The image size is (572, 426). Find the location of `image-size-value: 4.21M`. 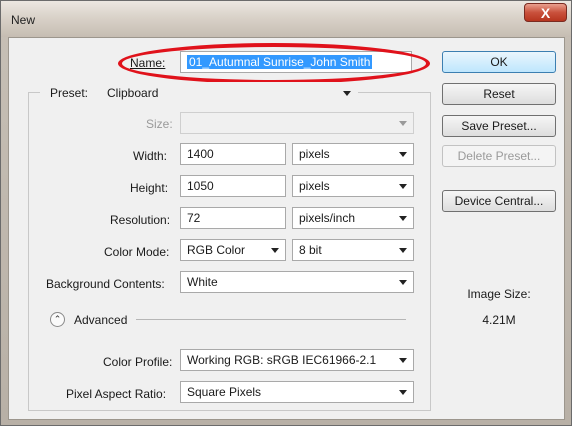

image-size-value: 4.21M is located at coordinates (499, 320).